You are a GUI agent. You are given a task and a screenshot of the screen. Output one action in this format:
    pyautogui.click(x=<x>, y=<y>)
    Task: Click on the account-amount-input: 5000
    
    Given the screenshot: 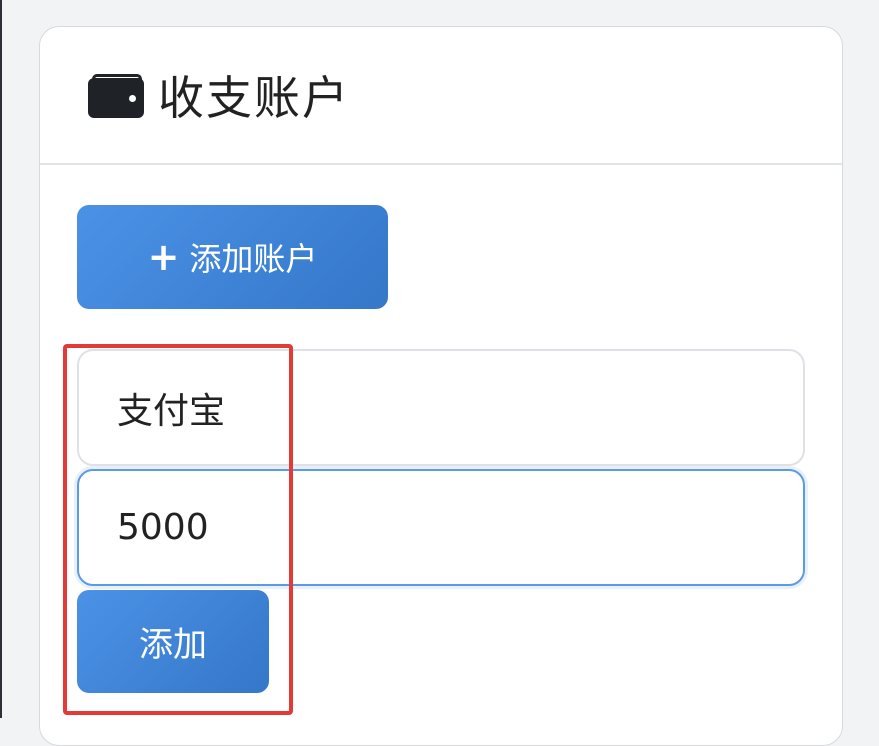 What is the action you would take?
    pyautogui.click(x=441, y=527)
    